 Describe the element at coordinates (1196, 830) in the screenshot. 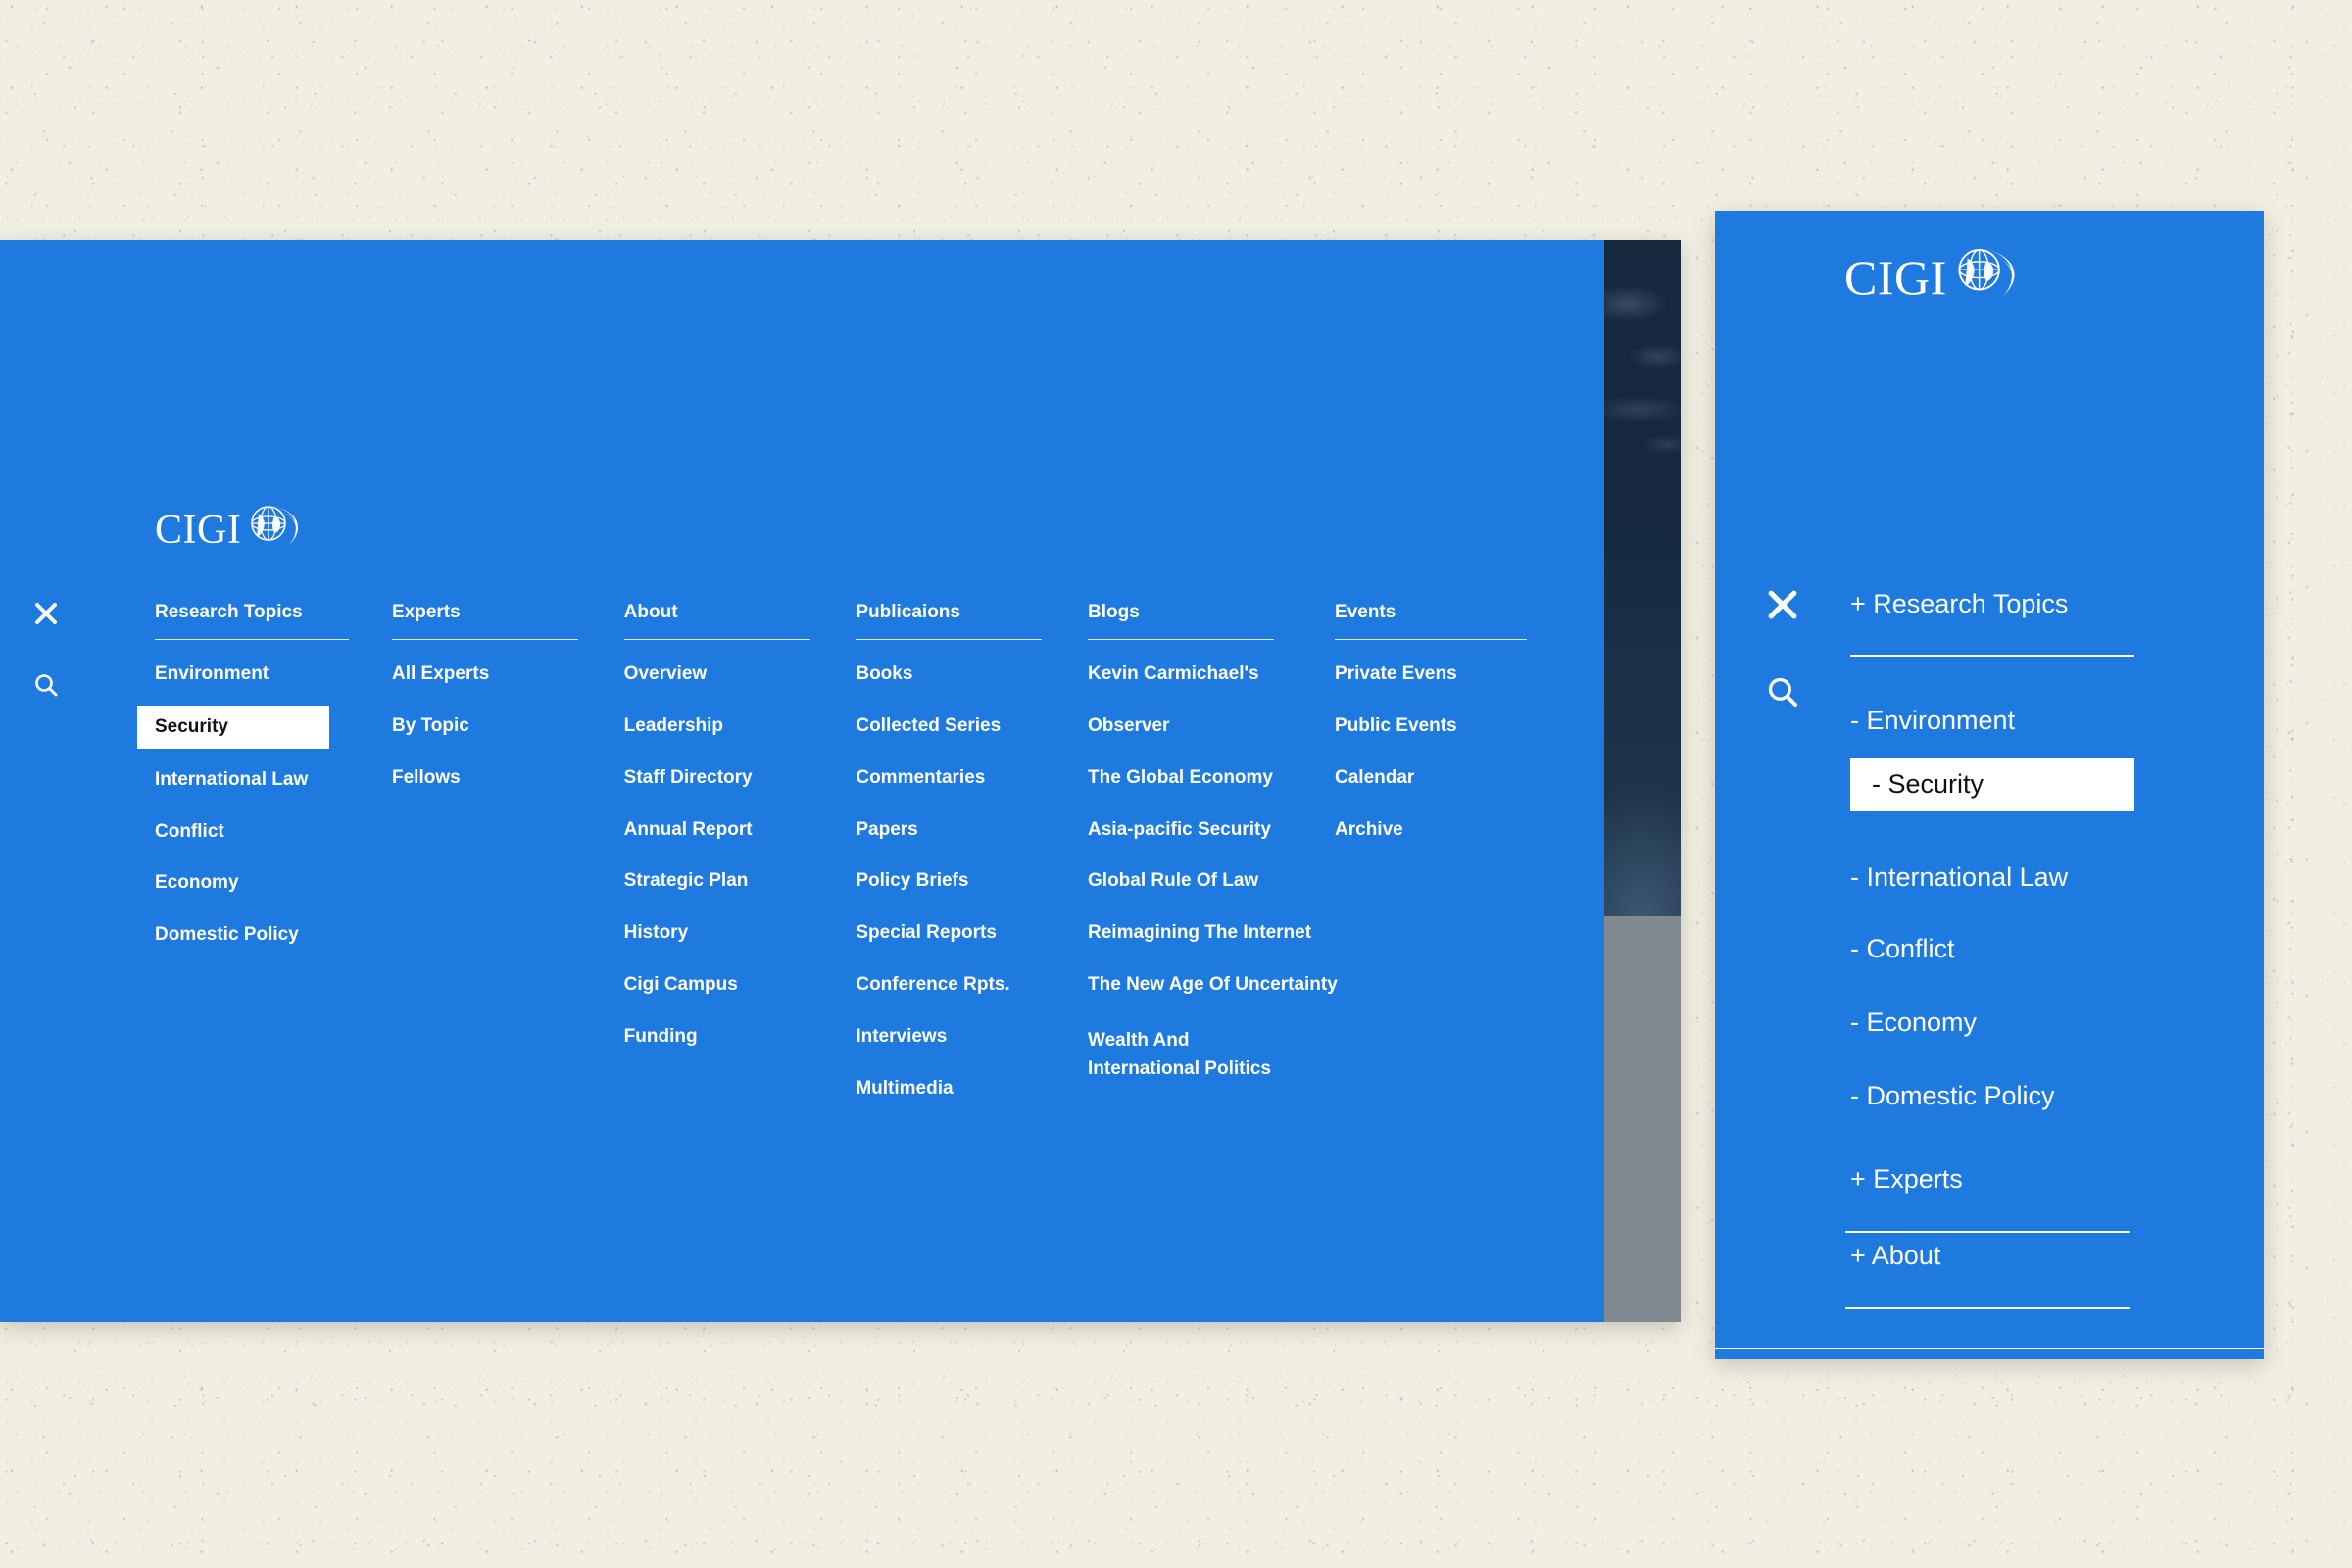

I see `menu-item-asia-pacific-security: Asia-pacific Security` at that location.